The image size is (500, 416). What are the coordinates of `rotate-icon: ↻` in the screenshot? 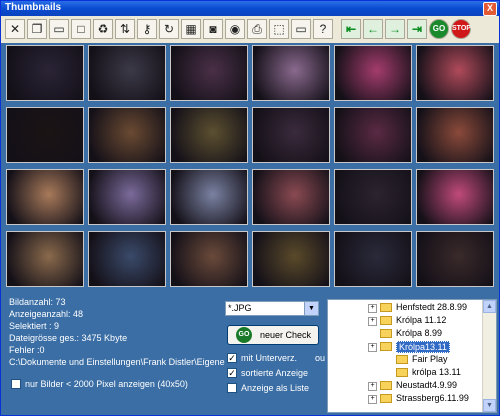 It's located at (169, 29).